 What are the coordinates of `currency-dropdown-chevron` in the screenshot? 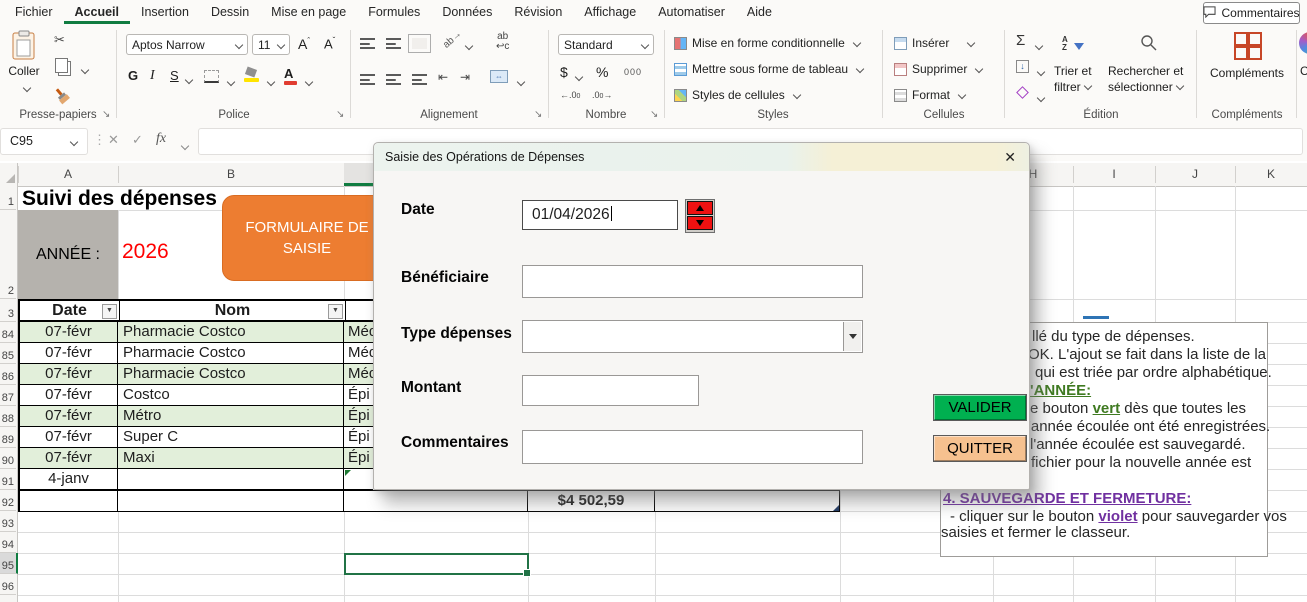 It's located at (578, 78).